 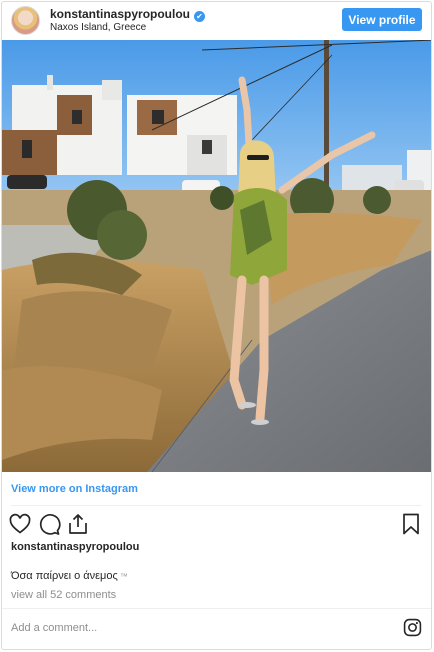 What do you see at coordinates (216, 525) in the screenshot?
I see `action-bar` at bounding box center [216, 525].